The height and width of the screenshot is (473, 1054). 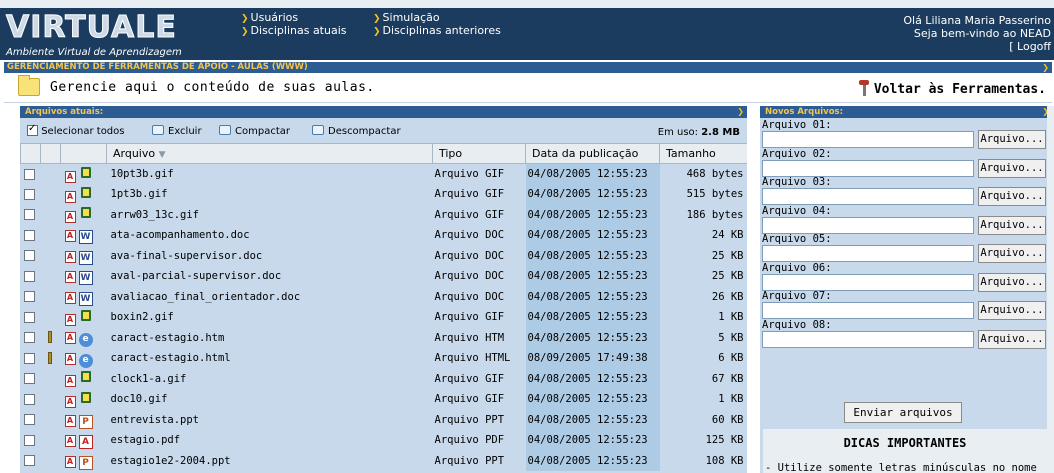 I want to click on column-header-name: Arquivo ▼, so click(x=269, y=153).